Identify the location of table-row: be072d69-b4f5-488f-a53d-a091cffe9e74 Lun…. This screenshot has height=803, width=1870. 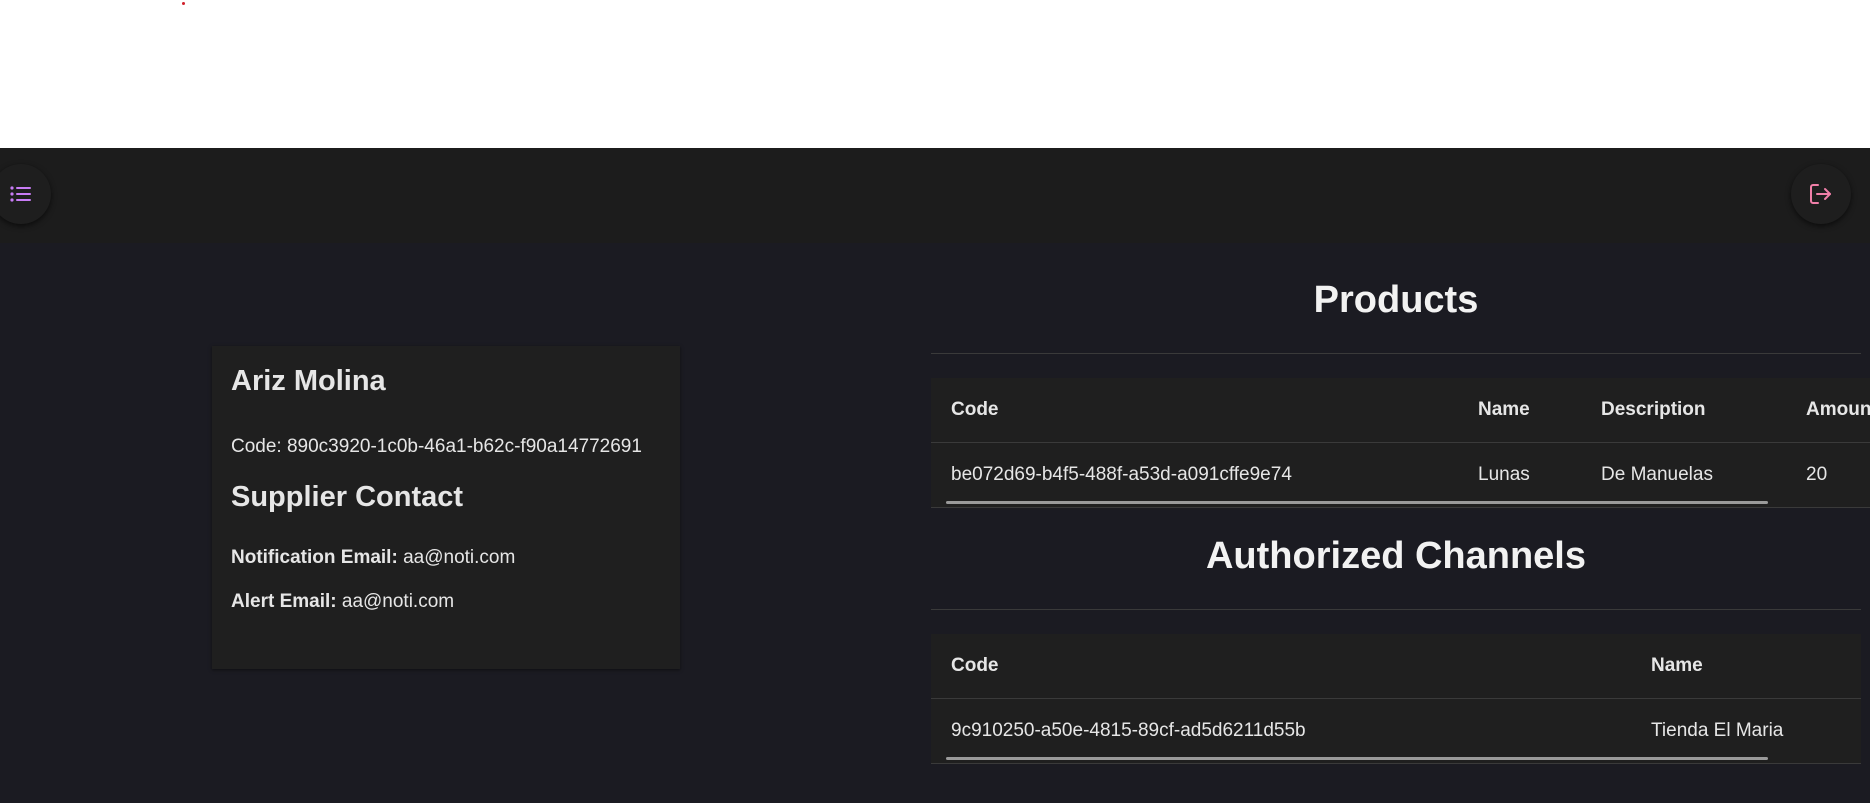
(1400, 475).